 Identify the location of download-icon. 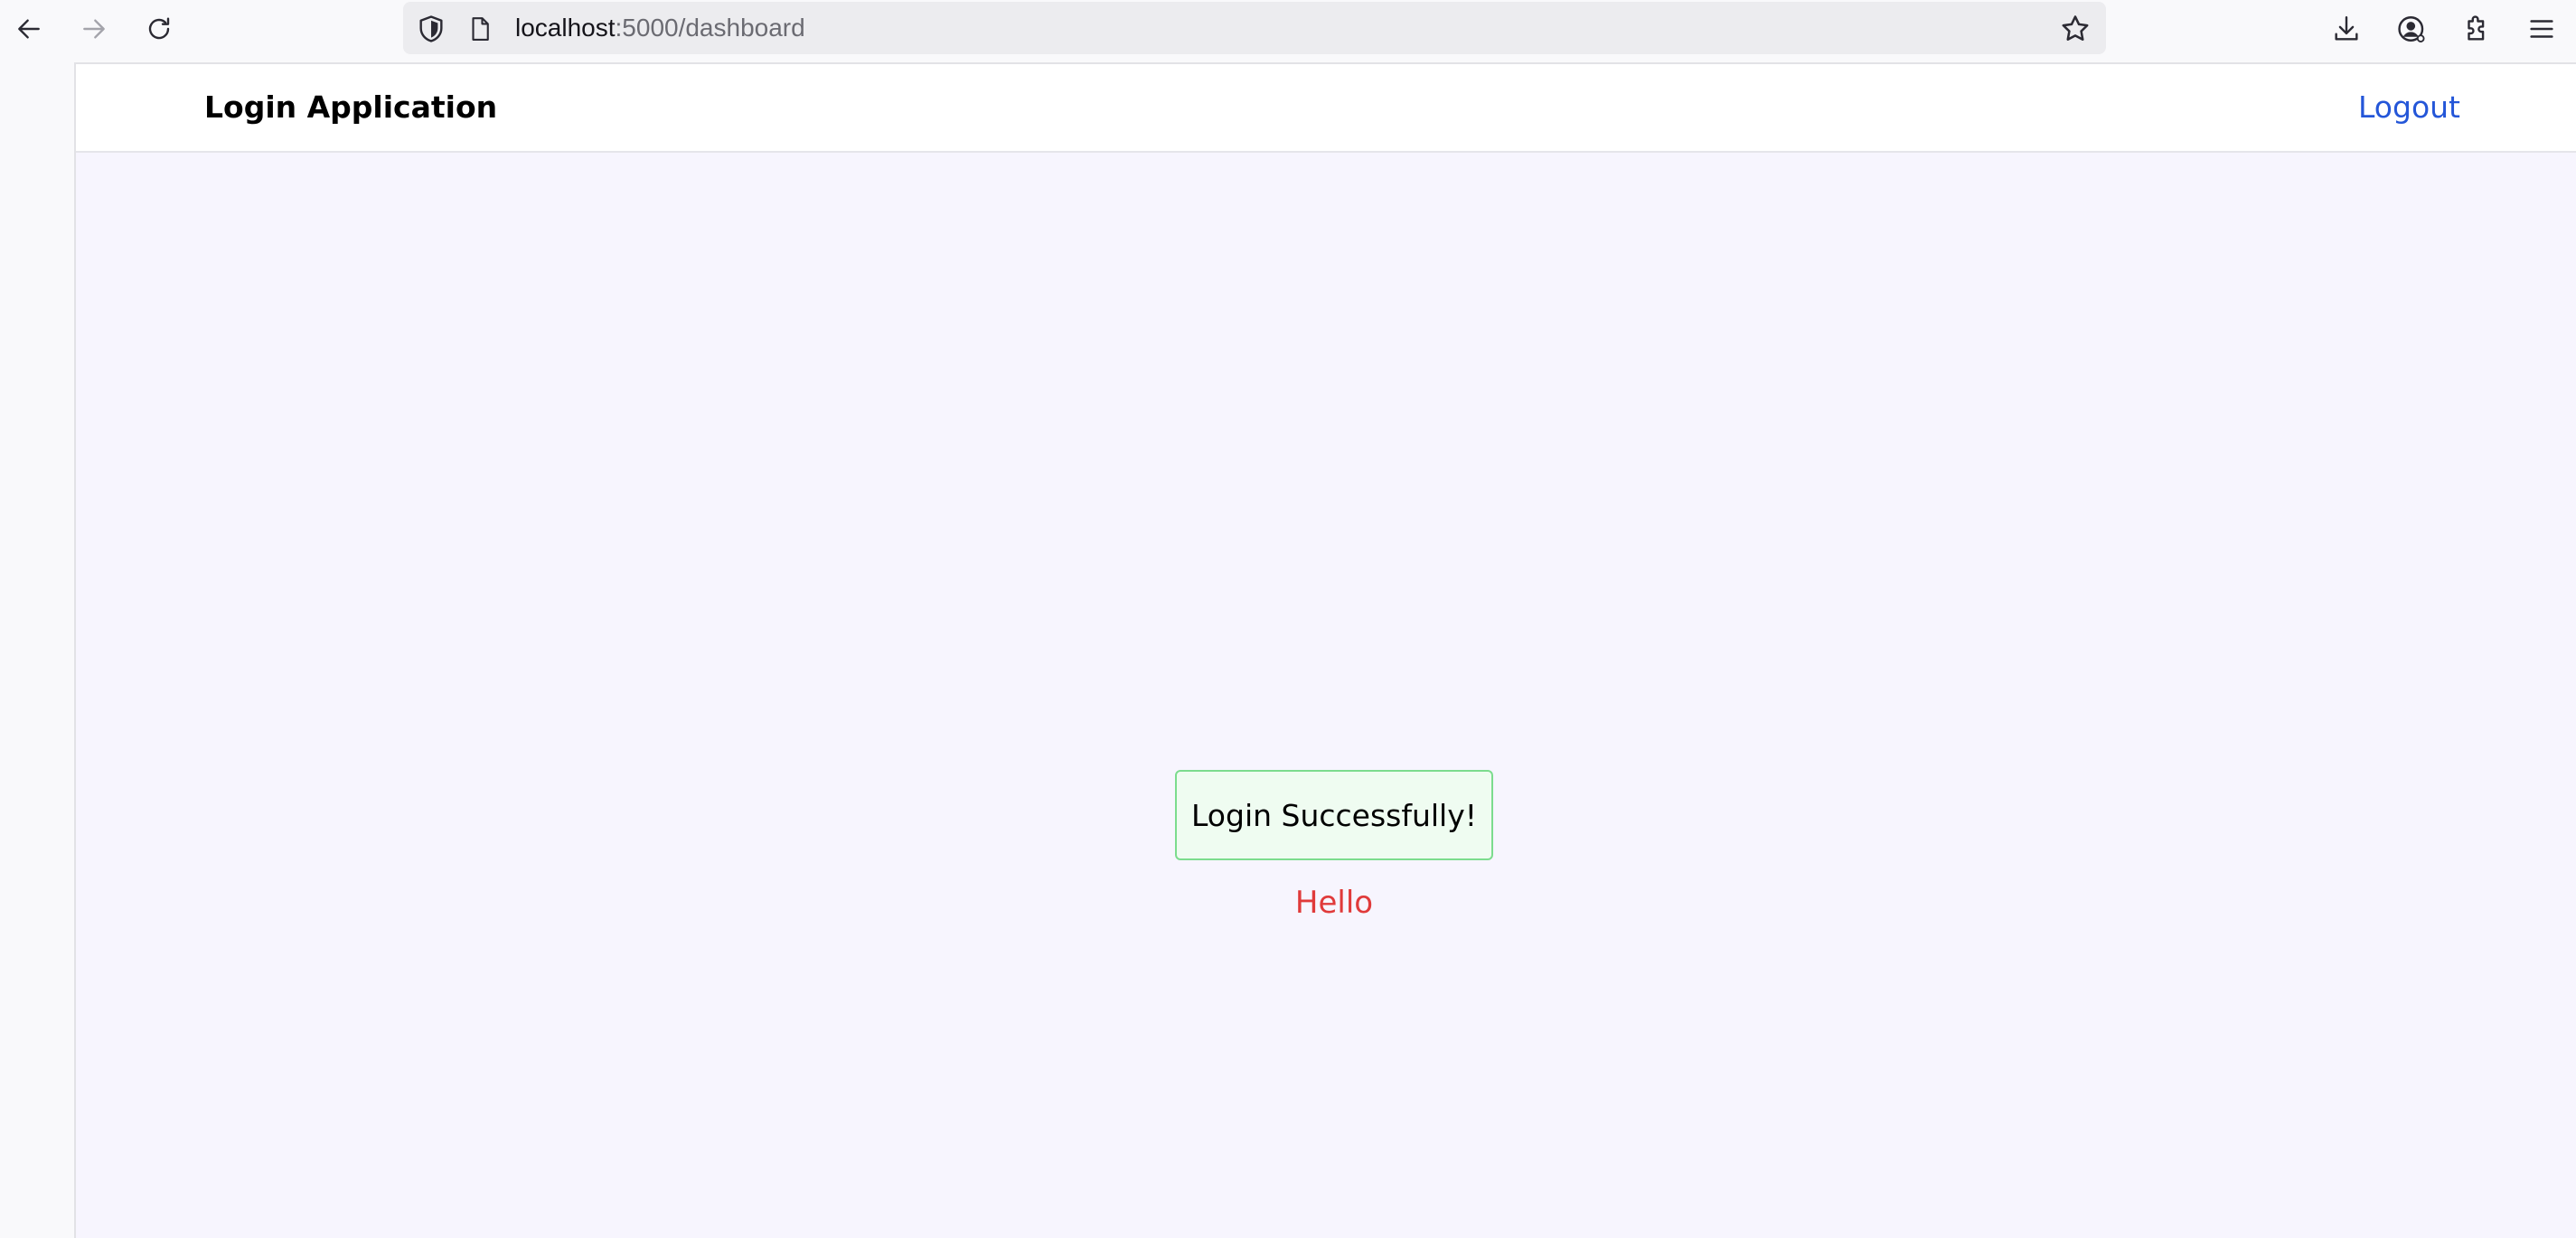
(2346, 28).